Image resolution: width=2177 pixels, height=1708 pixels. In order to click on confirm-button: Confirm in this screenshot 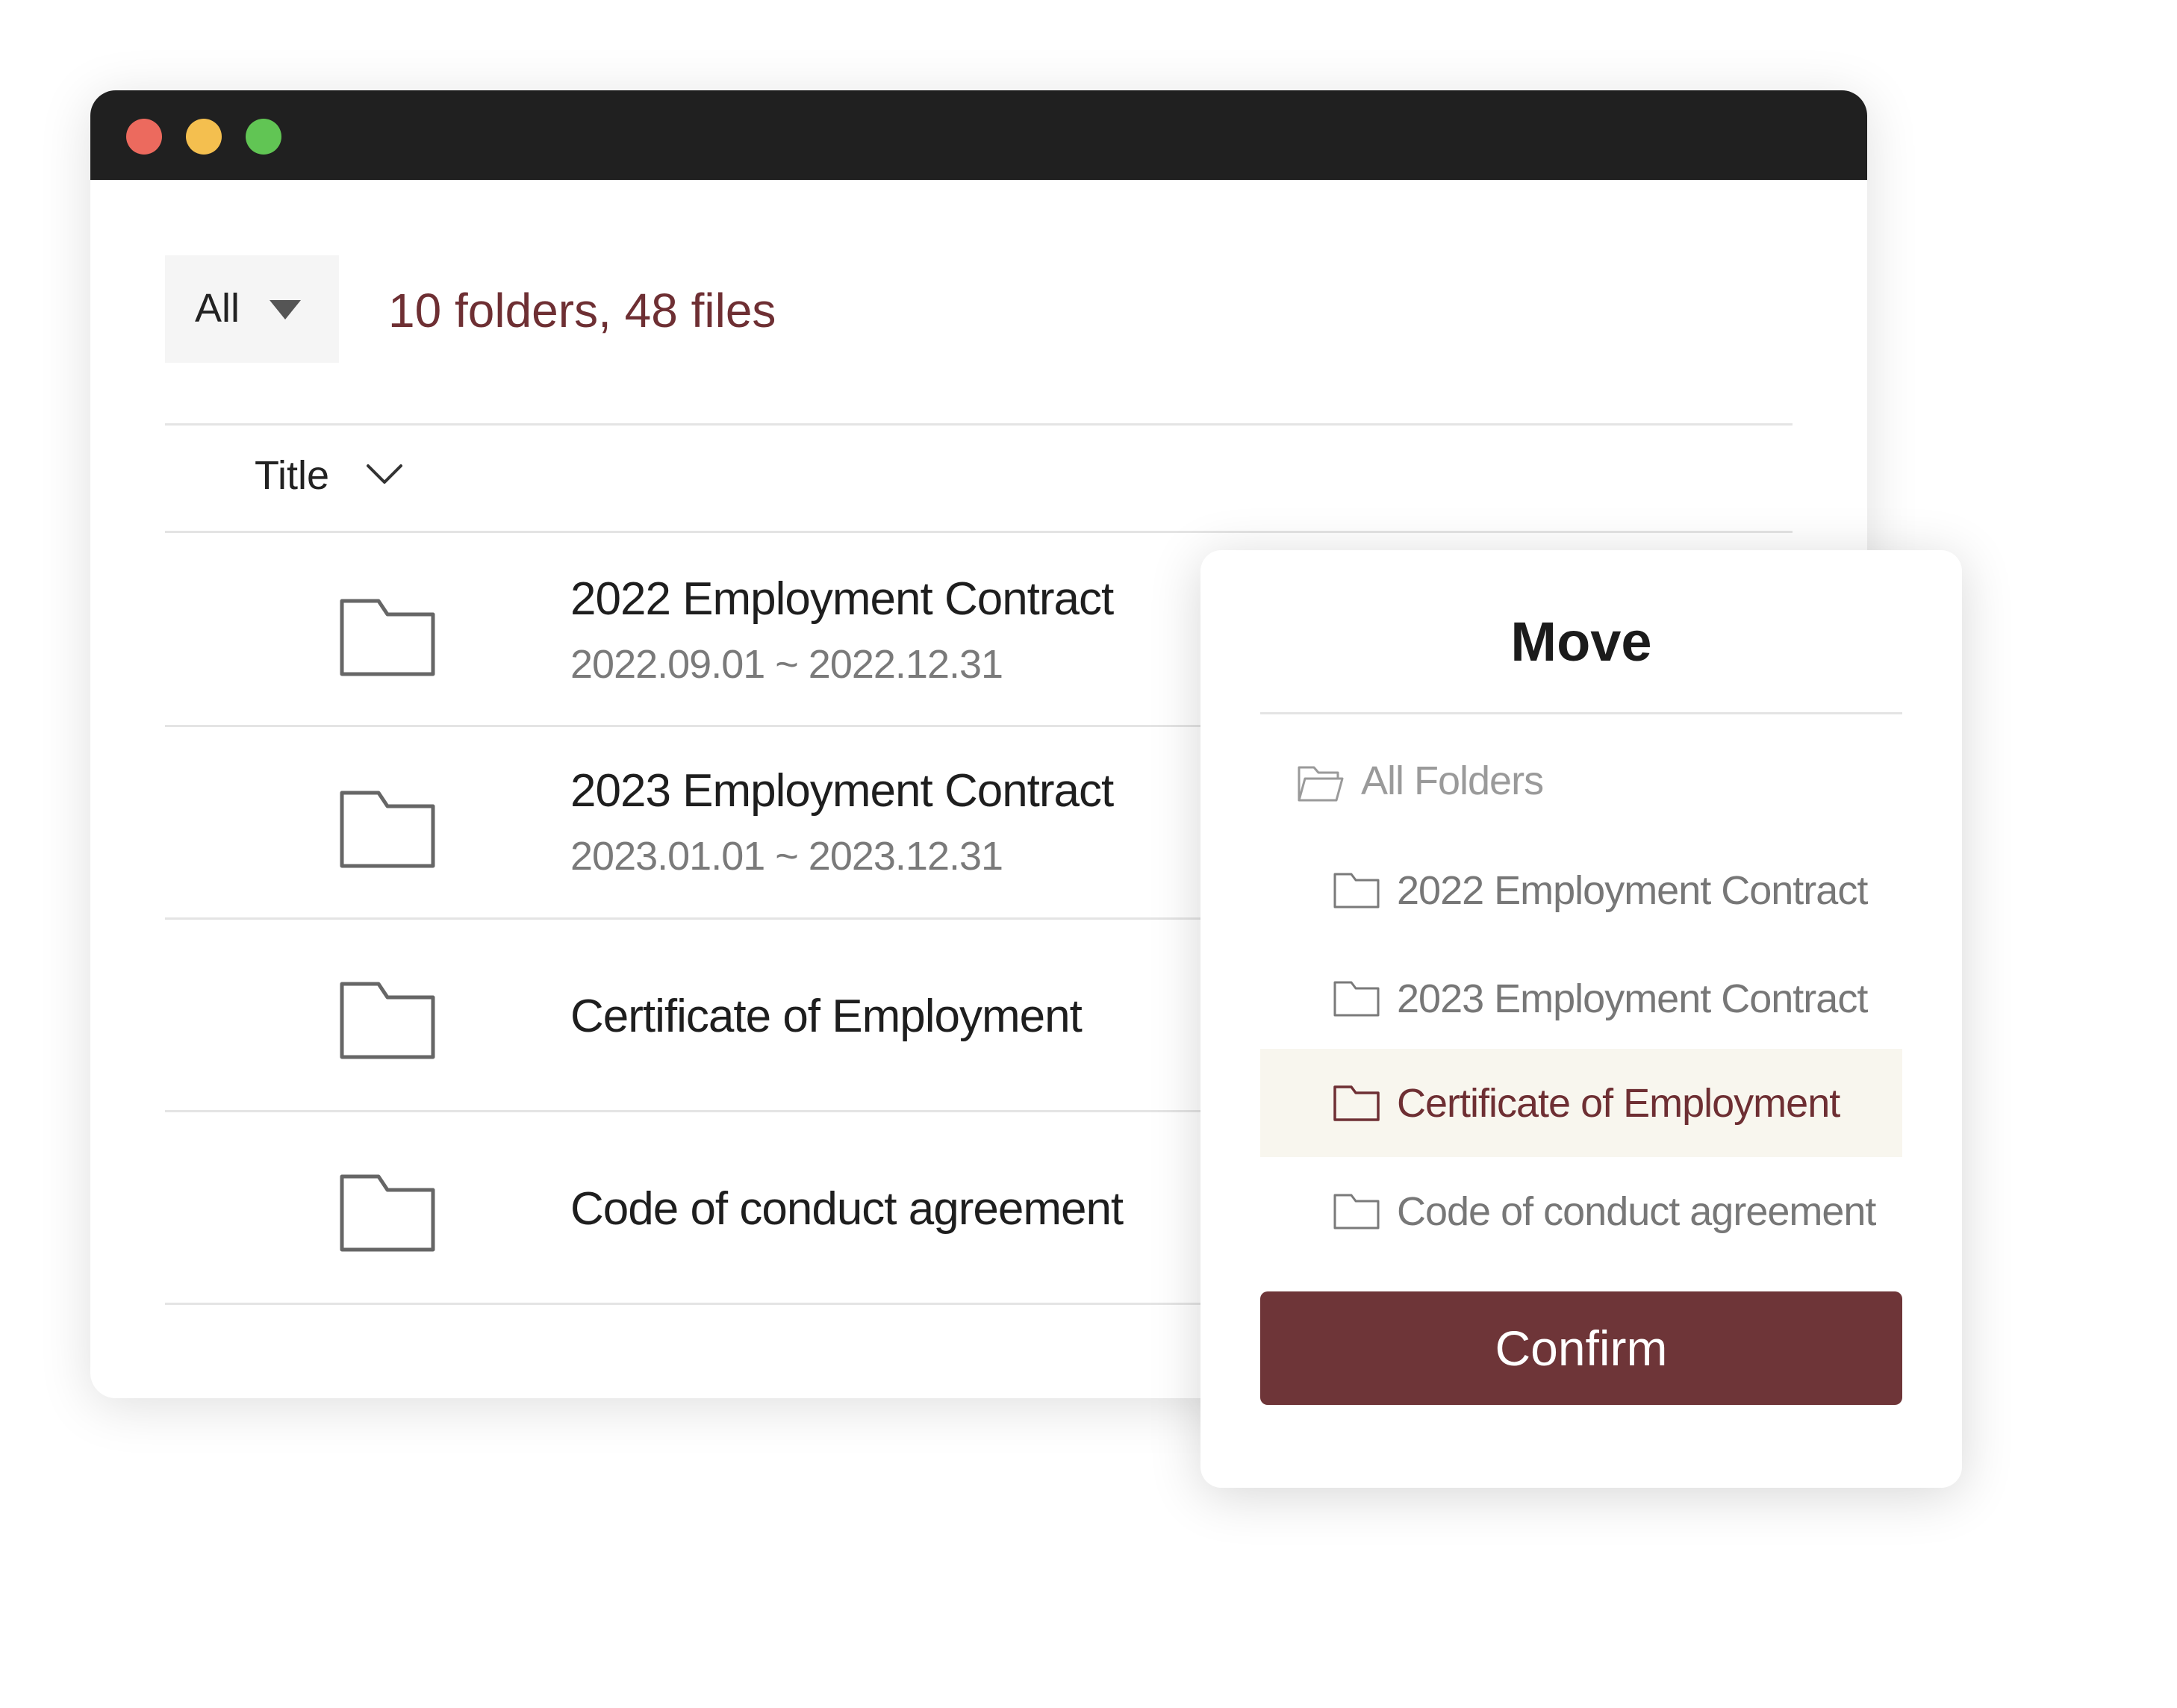, I will do `click(1581, 1348)`.